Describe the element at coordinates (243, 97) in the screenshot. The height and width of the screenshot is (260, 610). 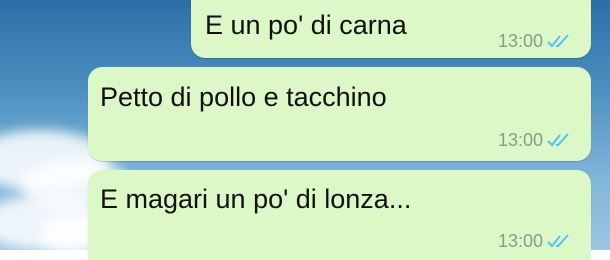
I see `message-text: Petto di pollo e tacchino` at that location.